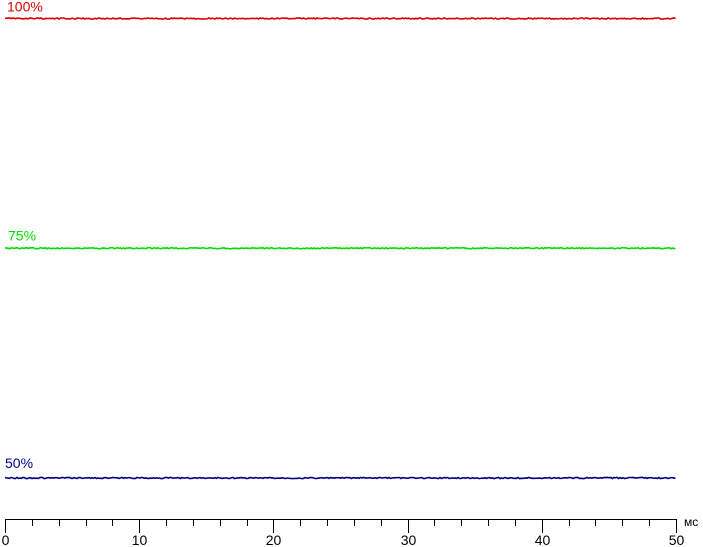 Image resolution: width=703 pixels, height=547 pixels. Describe the element at coordinates (22, 235) in the screenshot. I see `series-label-75pct: 75%` at that location.